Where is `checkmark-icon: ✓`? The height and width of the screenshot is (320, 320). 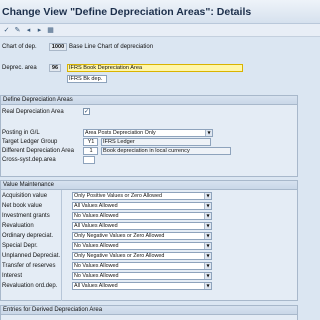 checkmark-icon: ✓ is located at coordinates (87, 111).